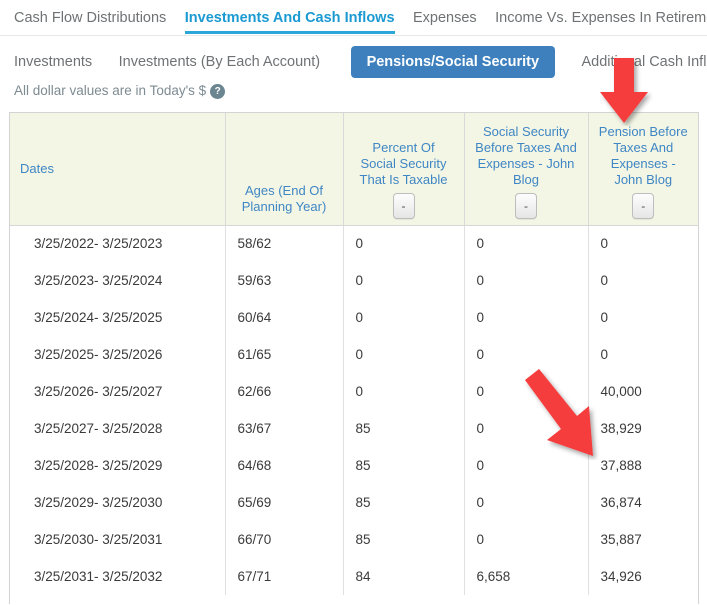 Image resolution: width=707 pixels, height=605 pixels. I want to click on cell-ages: 62/66, so click(284, 391).